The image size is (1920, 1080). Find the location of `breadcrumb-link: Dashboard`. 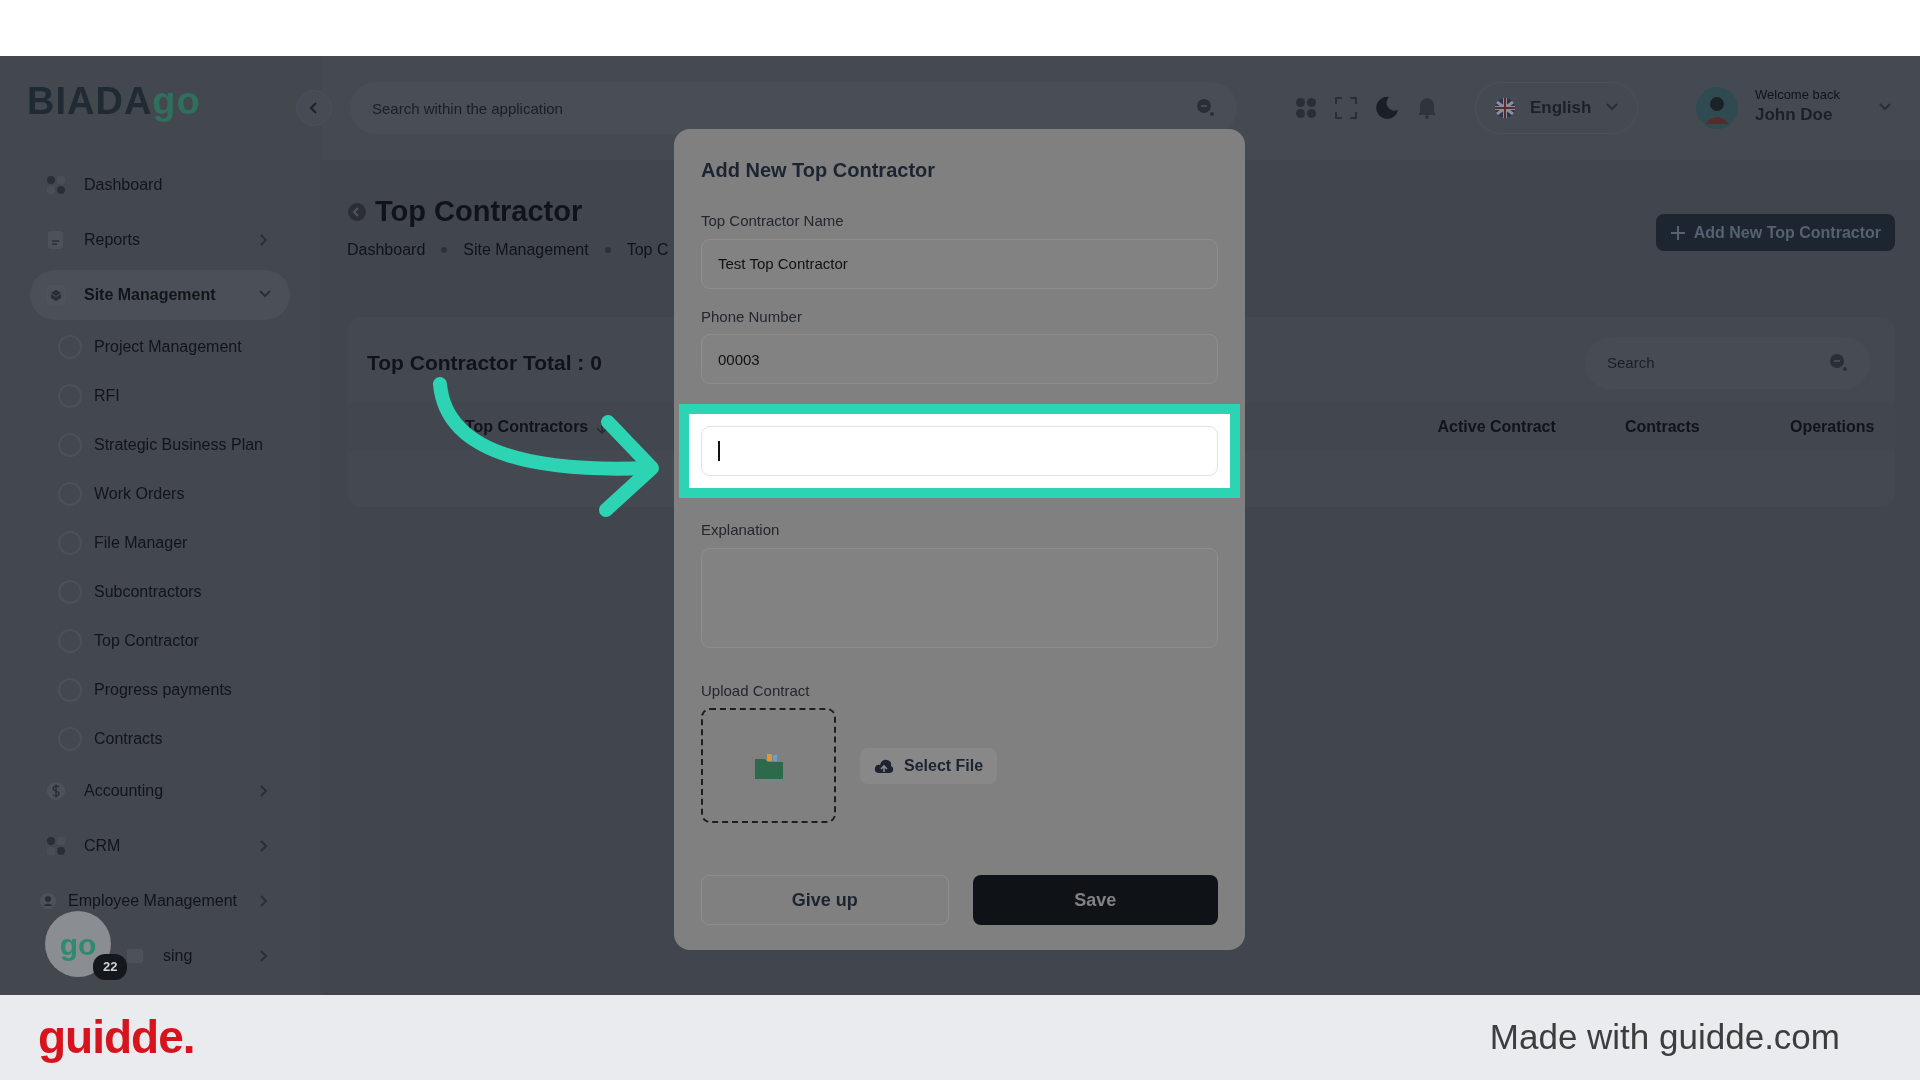

breadcrumb-link: Dashboard is located at coordinates (386, 249).